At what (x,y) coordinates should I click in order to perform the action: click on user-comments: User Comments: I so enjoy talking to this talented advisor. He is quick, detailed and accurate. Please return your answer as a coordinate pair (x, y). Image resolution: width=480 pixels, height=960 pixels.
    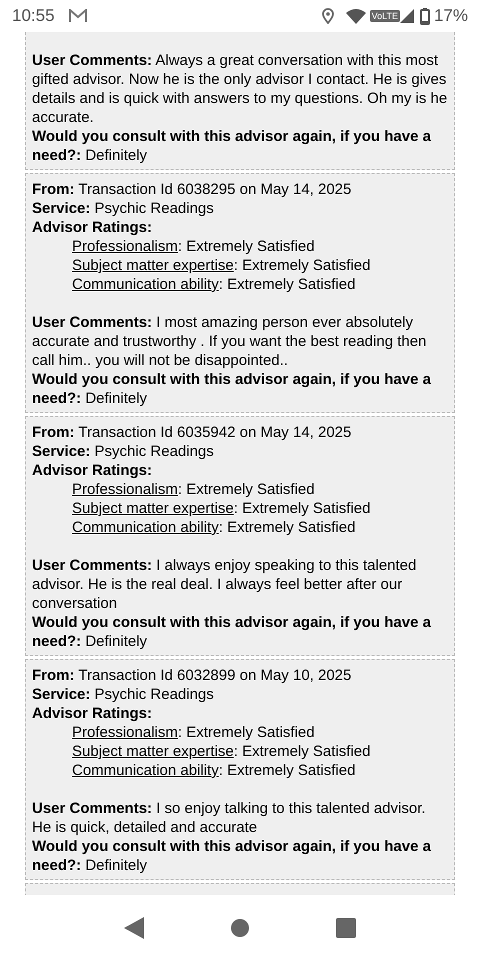
    Looking at the image, I should click on (229, 818).